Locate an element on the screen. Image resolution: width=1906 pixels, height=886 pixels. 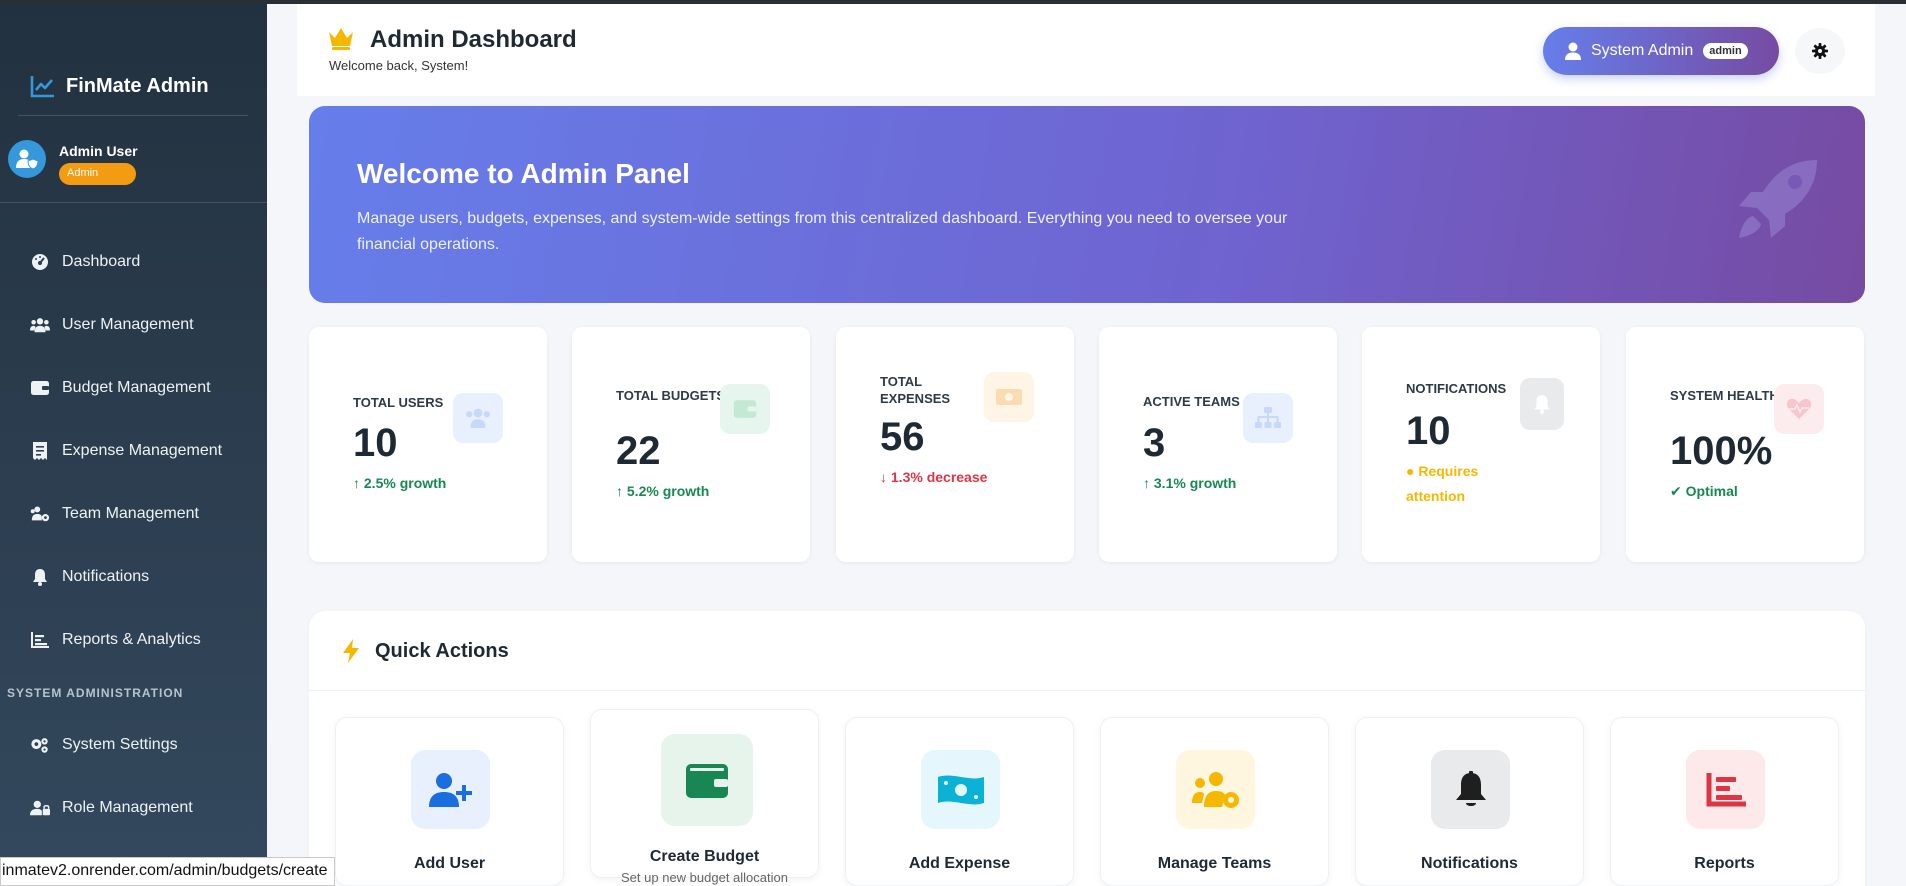
quick-action-reports: Reports is located at coordinates (1724, 801).